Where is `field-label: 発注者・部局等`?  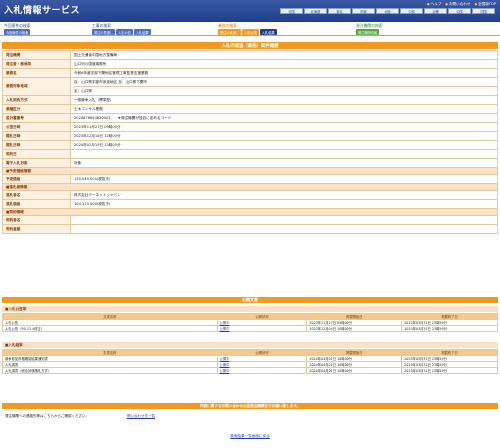
field-label: 発注者・部局等 is located at coordinates (36, 64).